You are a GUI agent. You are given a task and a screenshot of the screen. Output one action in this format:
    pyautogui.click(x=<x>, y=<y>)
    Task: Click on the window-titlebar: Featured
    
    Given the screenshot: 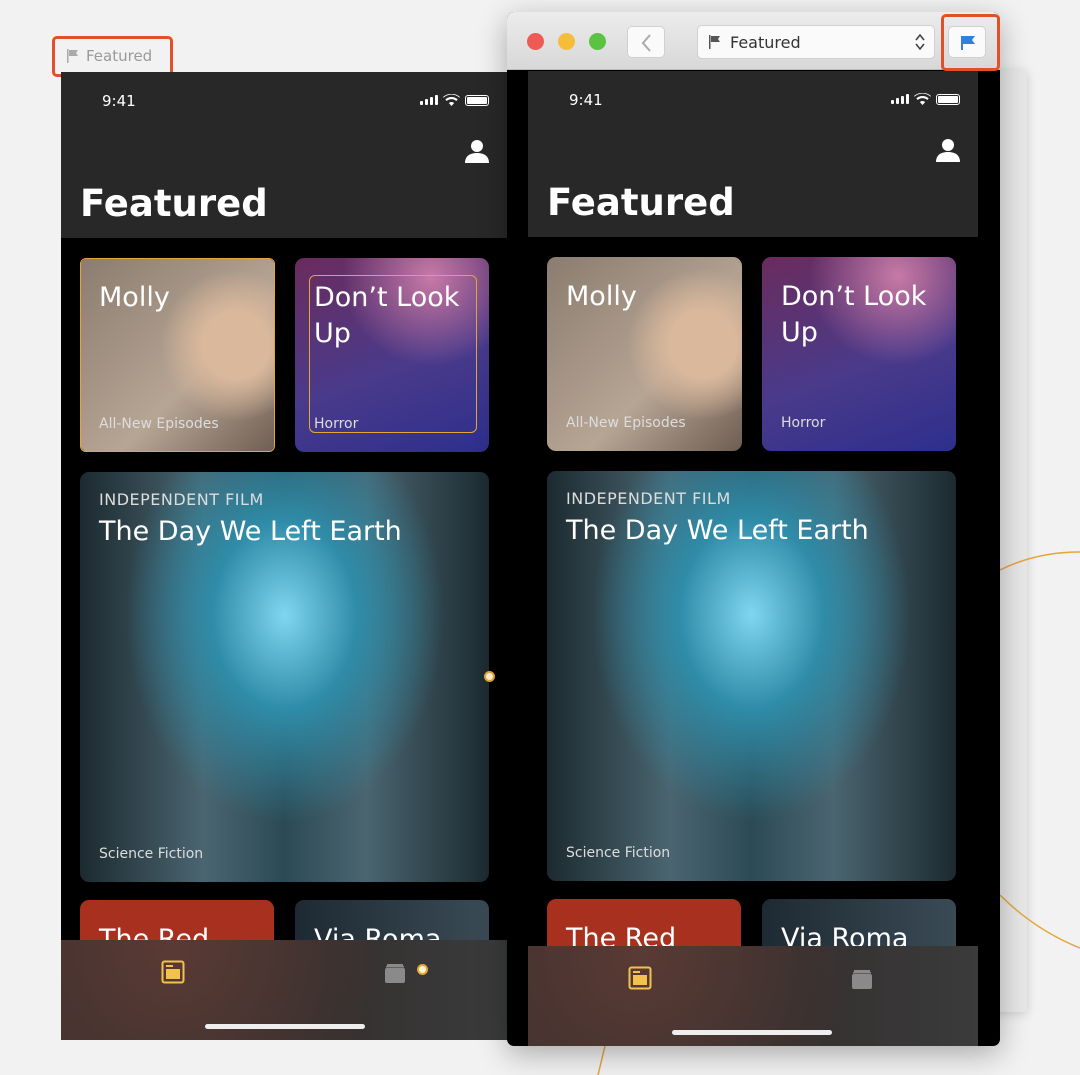 What is the action you would take?
    pyautogui.click(x=753, y=41)
    